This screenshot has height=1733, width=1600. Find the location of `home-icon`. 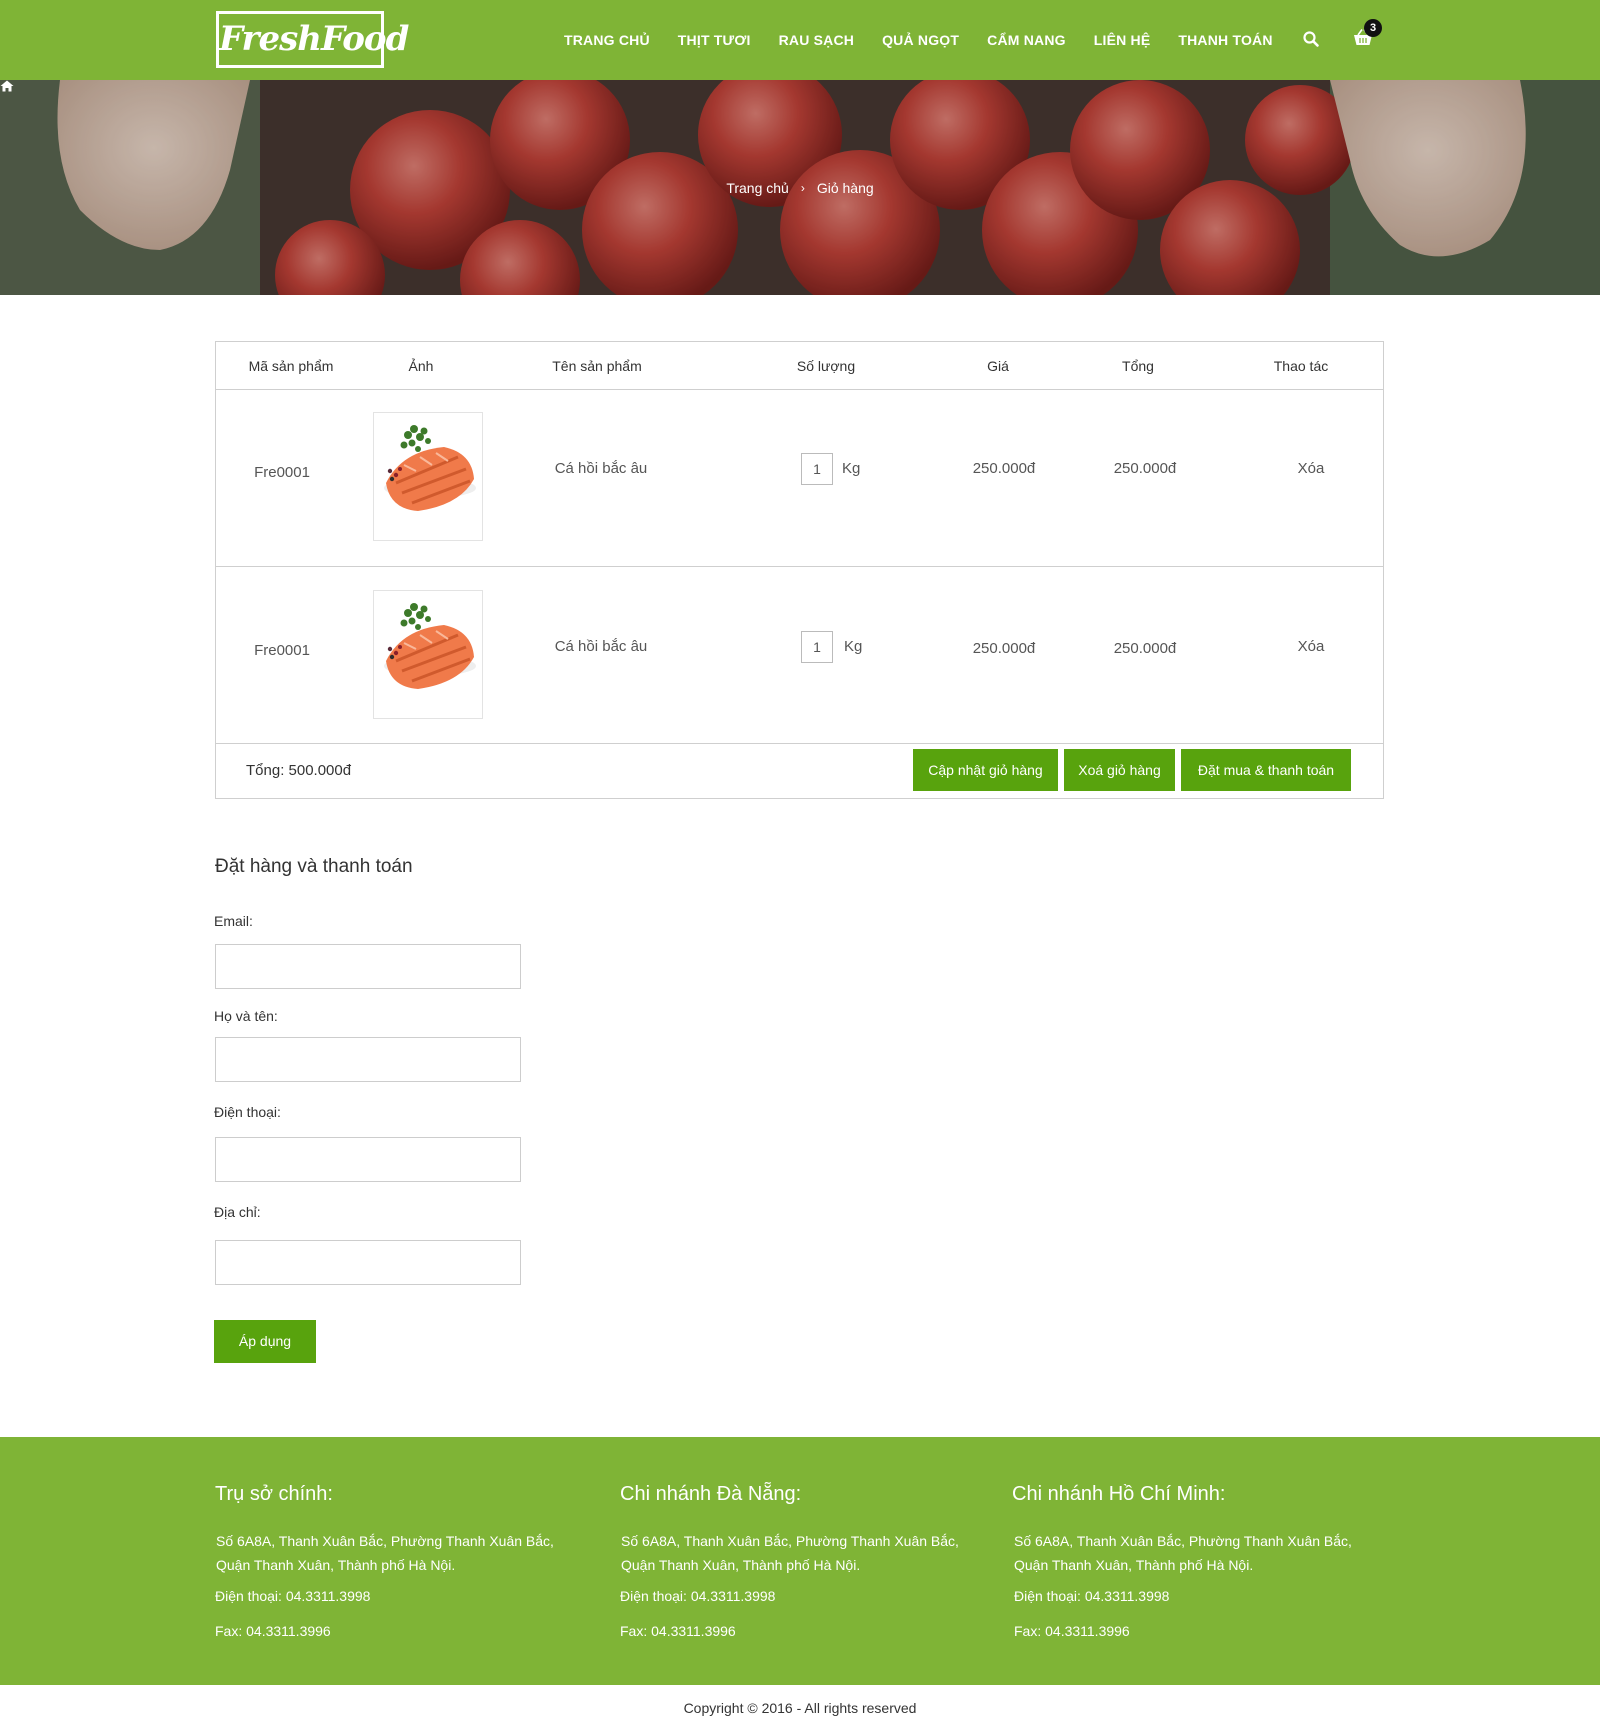

home-icon is located at coordinates (7, 86).